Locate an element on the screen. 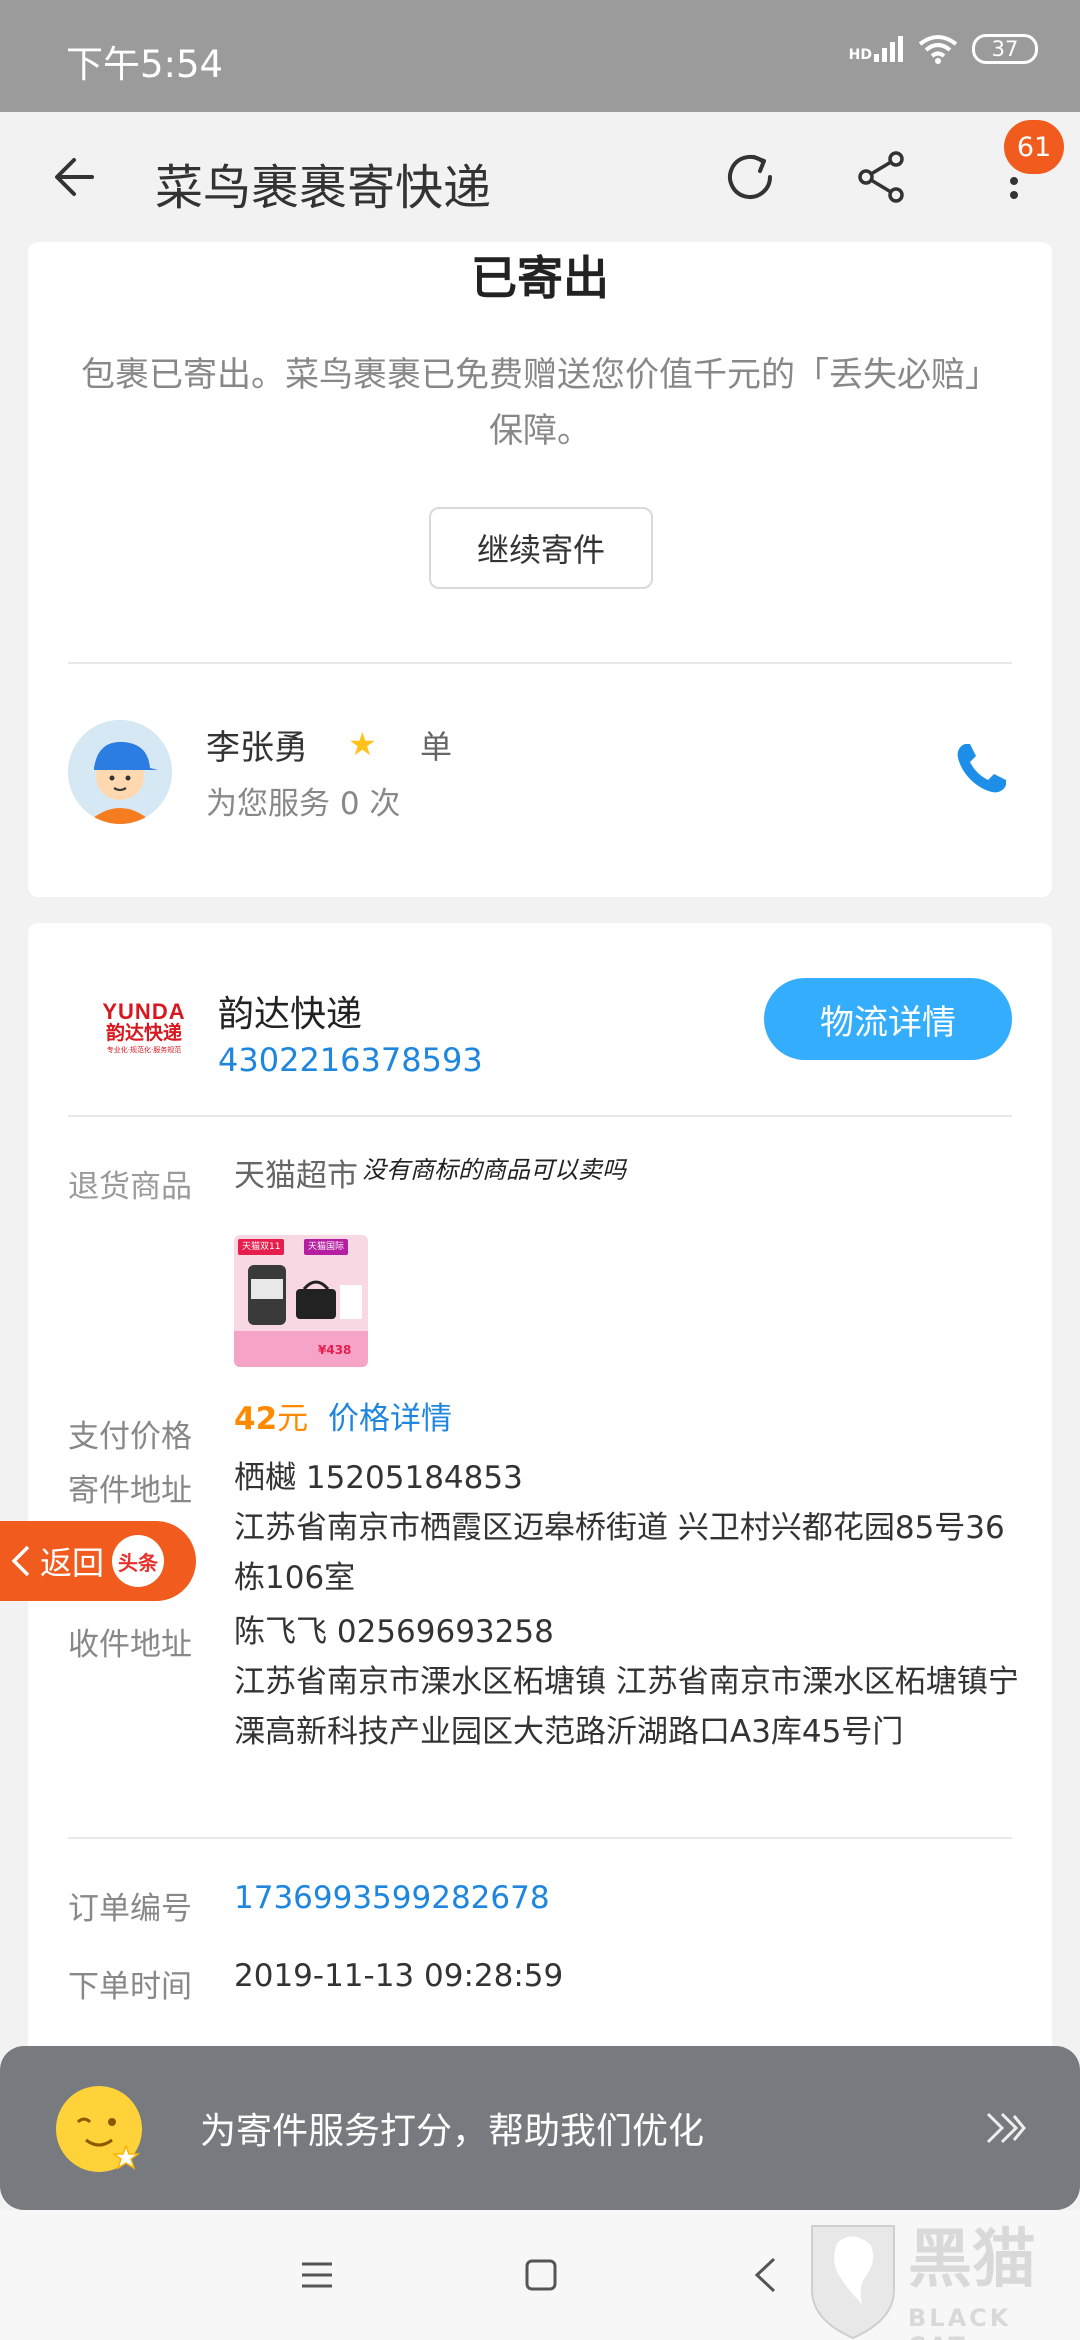 This screenshot has width=1080, height=2340. refresh-button is located at coordinates (750, 177).